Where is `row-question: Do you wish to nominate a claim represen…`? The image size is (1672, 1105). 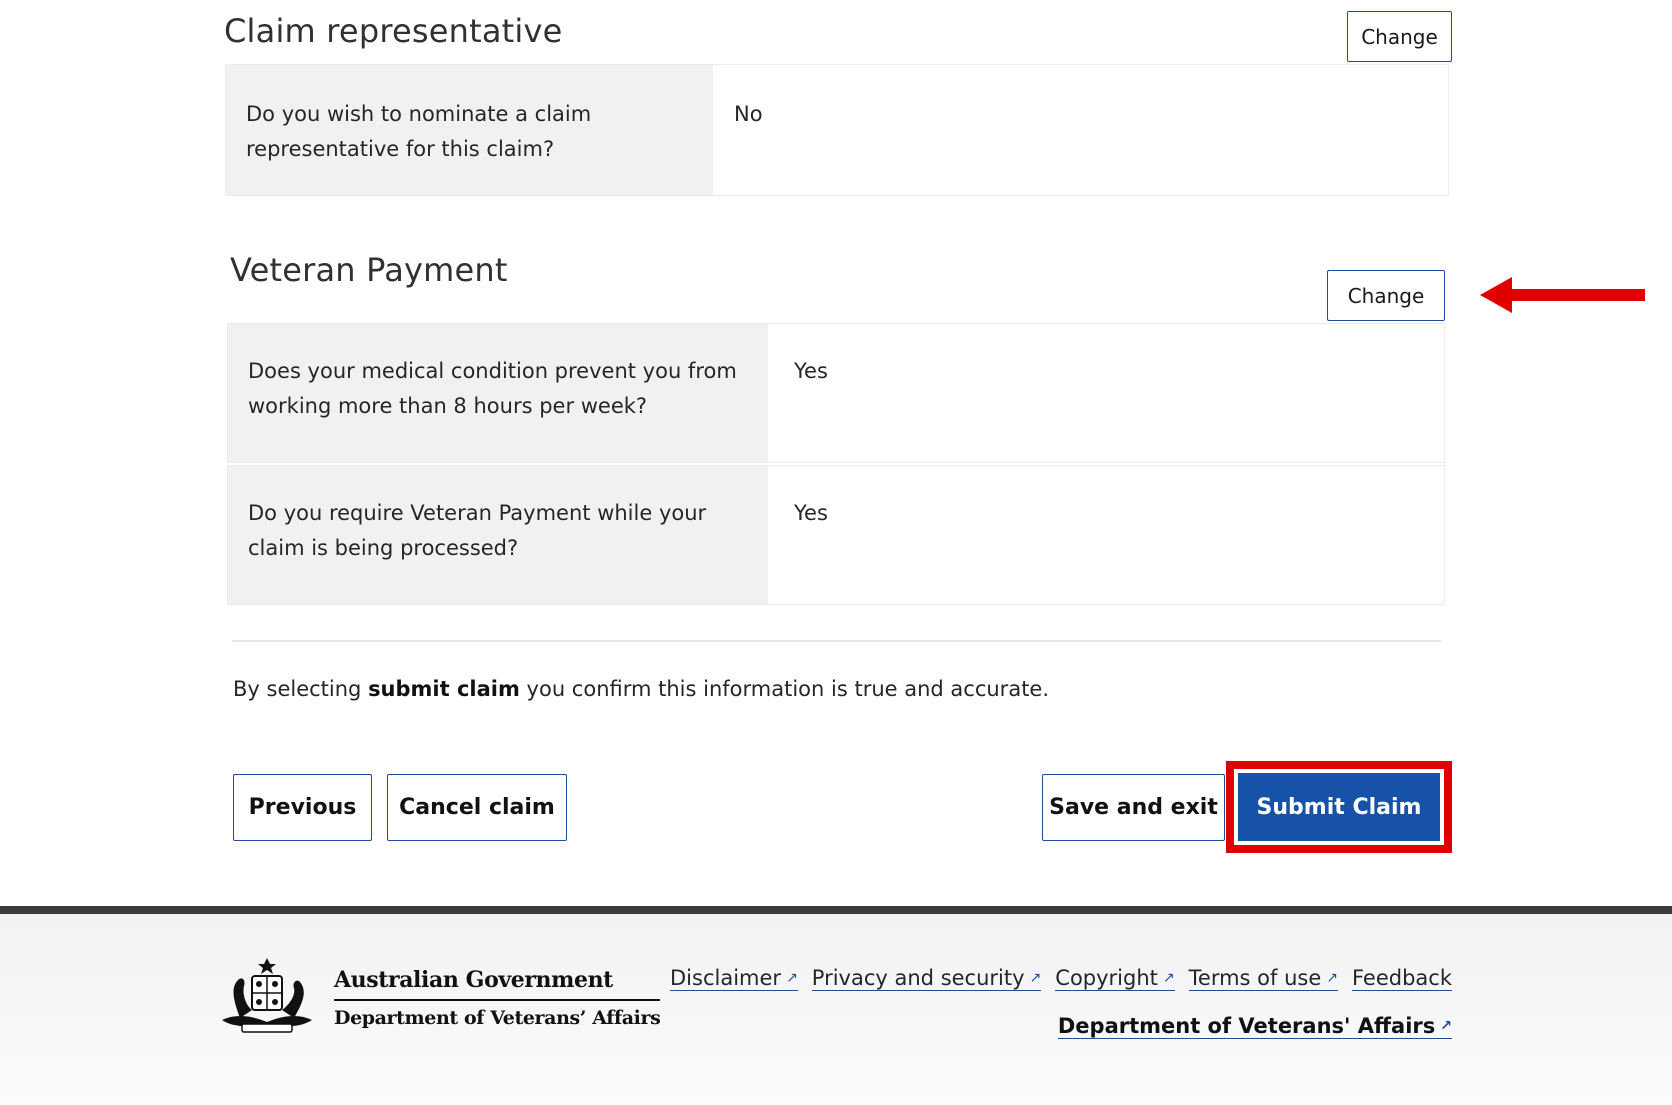 row-question: Do you wish to nominate a claim represen… is located at coordinates (469, 130).